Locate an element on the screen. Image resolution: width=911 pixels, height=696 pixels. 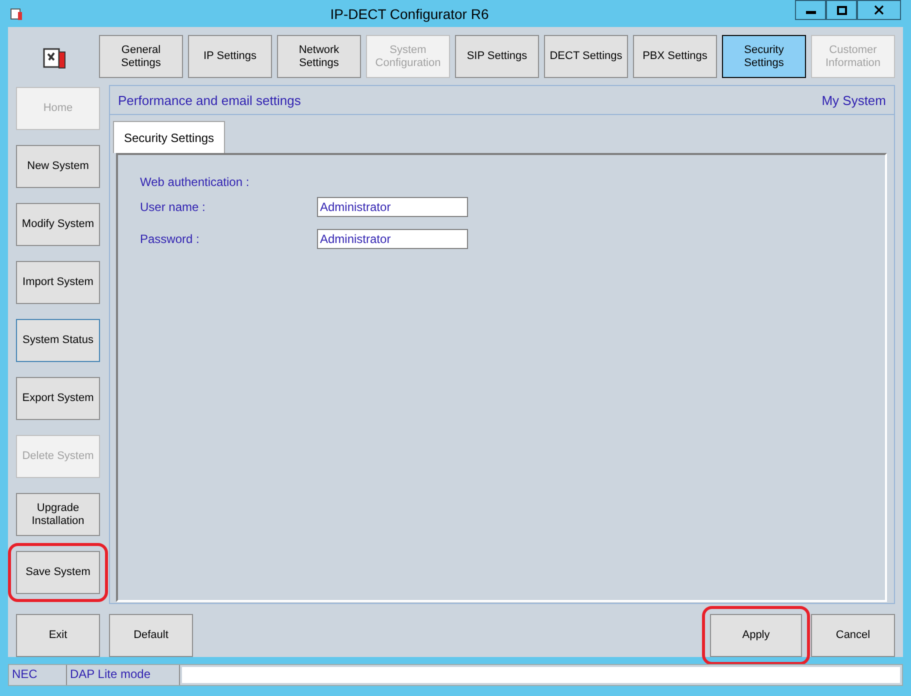
maximize-button is located at coordinates (841, 10).